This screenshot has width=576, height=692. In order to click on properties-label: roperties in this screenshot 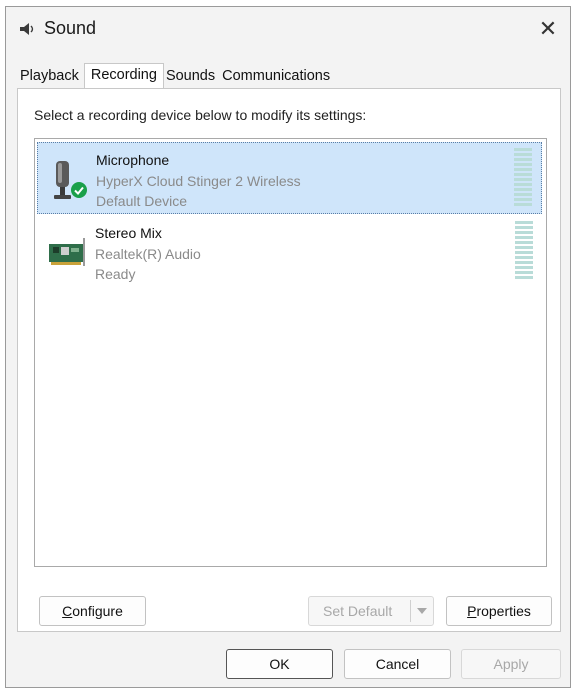, I will do `click(503, 611)`.